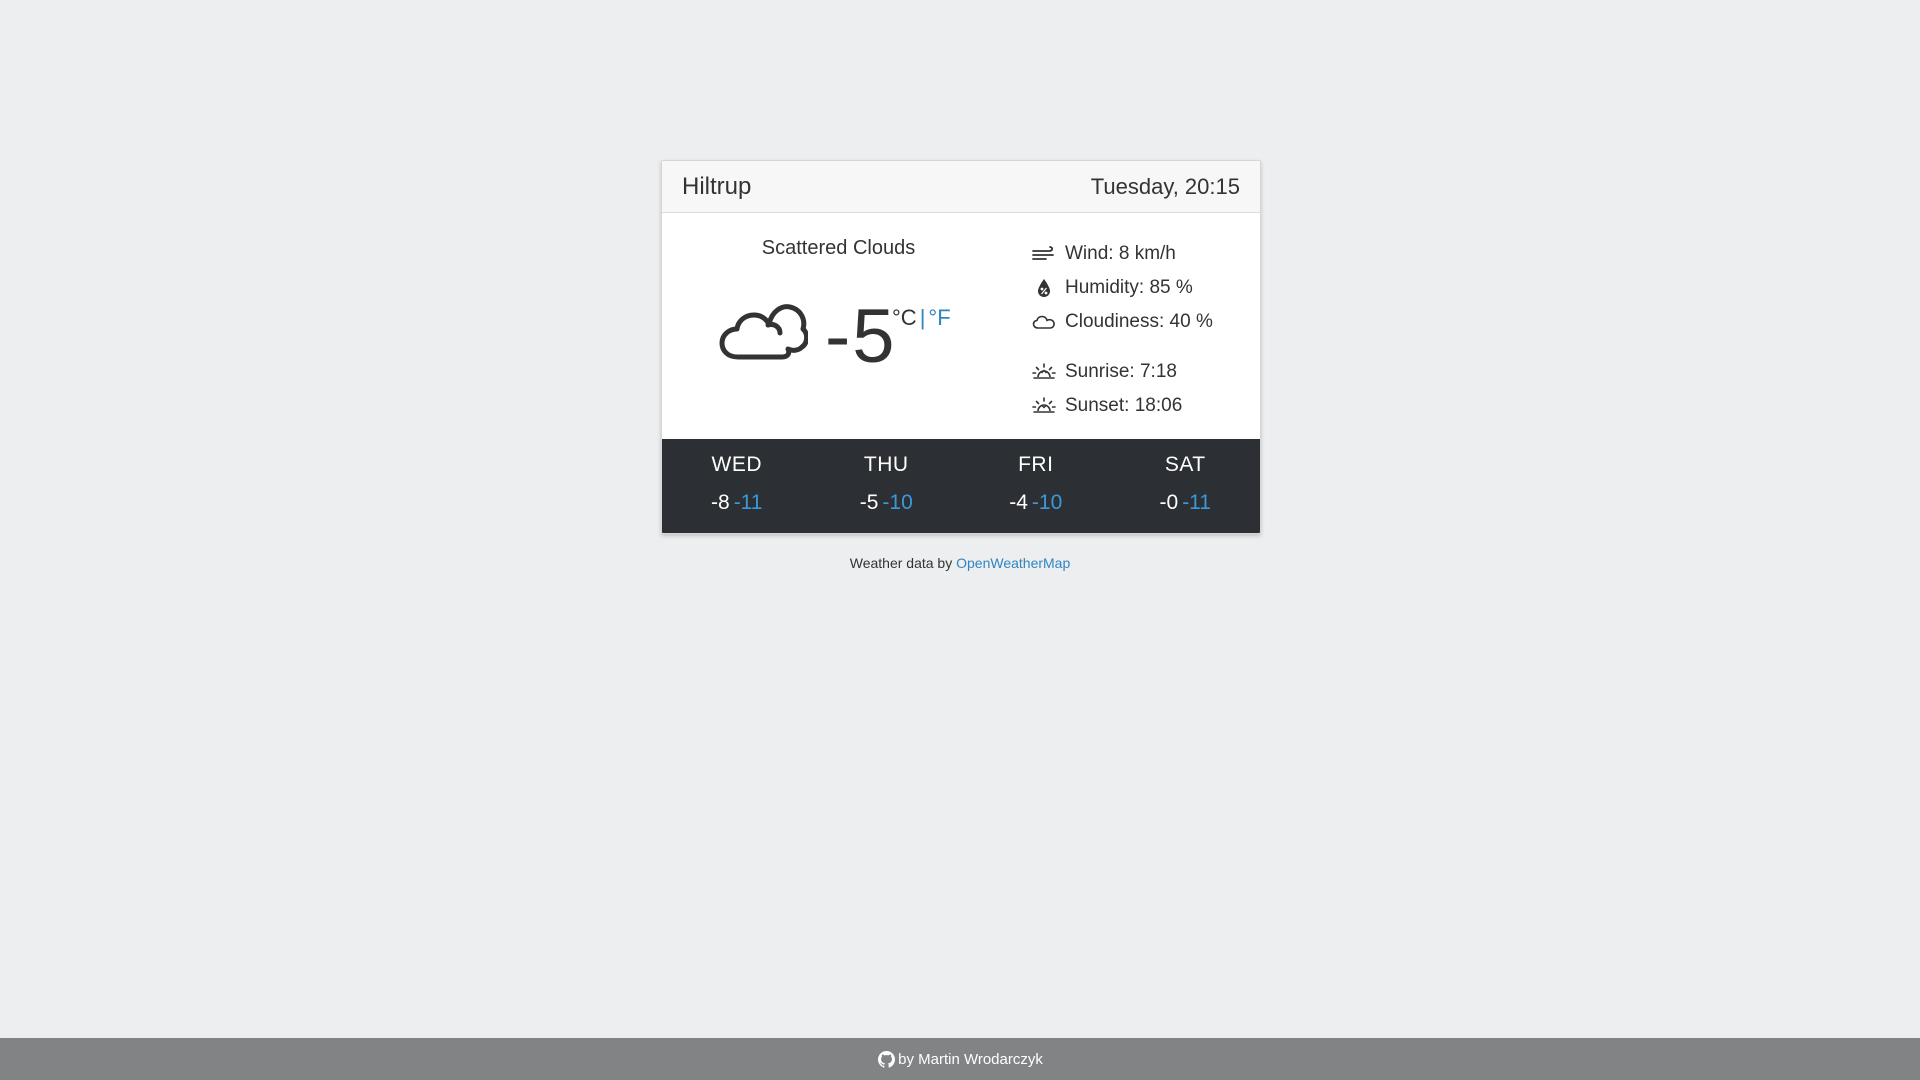  I want to click on wind-label: Wind: 8 km/h, so click(1120, 253).